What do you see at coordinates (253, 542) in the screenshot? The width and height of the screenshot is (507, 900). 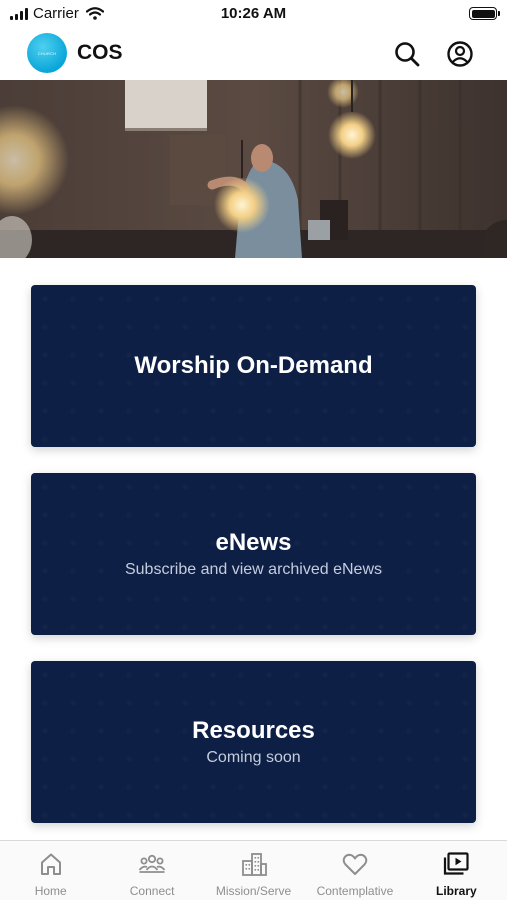 I see `card-title: eNews` at bounding box center [253, 542].